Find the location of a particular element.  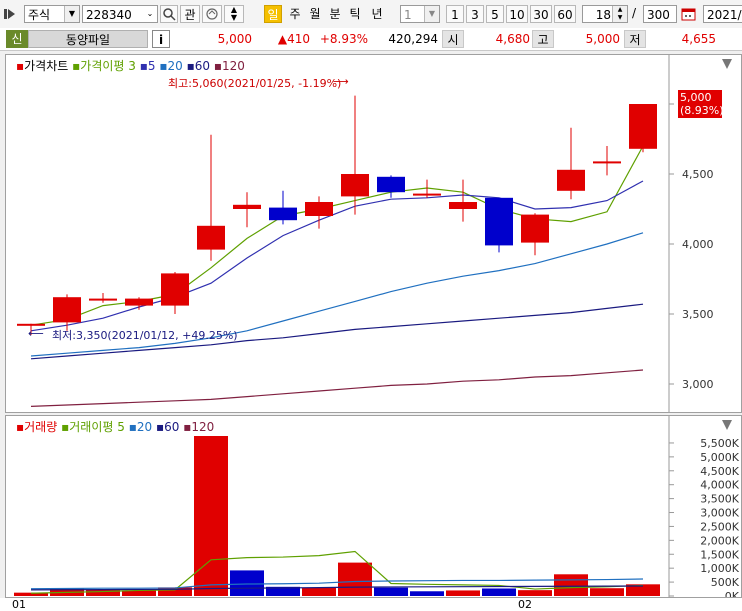

date-value: 2021/0 is located at coordinates (724, 15).